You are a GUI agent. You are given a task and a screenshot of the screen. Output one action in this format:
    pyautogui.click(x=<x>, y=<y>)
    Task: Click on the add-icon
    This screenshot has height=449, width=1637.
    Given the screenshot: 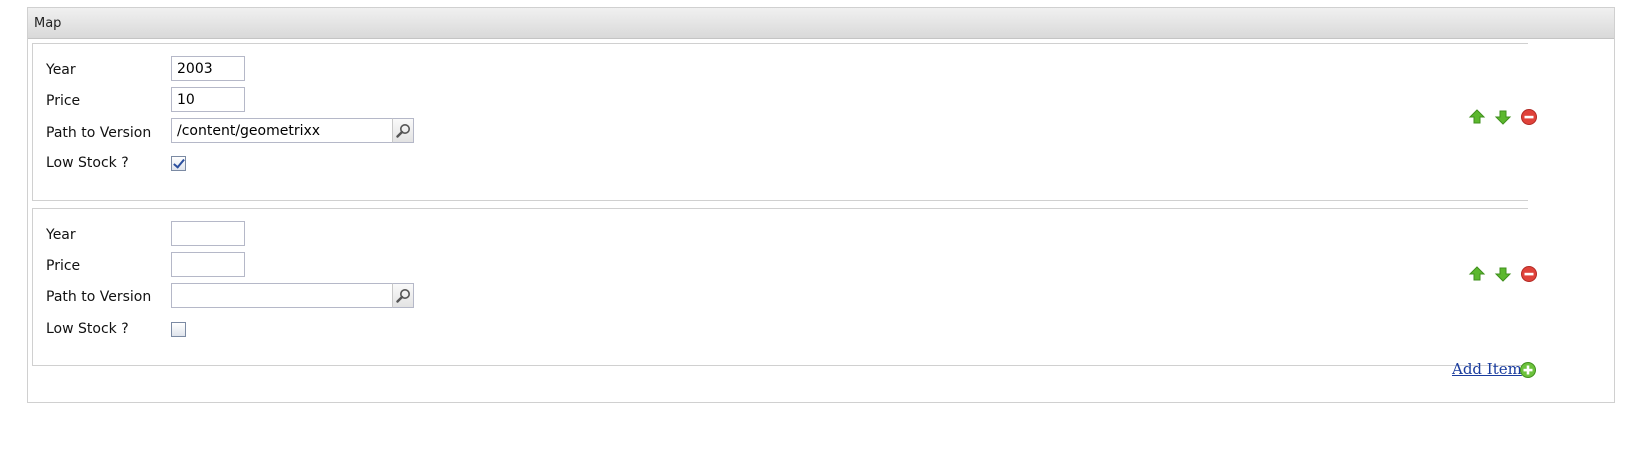 What is the action you would take?
    pyautogui.click(x=1528, y=370)
    